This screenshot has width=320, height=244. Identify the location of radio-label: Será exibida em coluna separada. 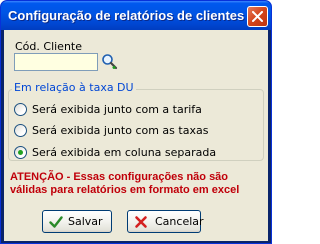
(124, 152).